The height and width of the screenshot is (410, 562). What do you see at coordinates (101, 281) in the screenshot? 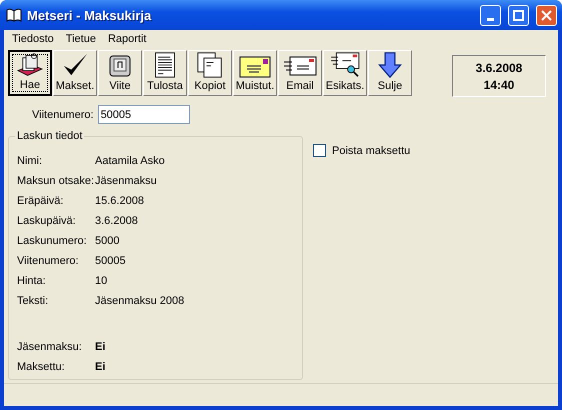
I see `field-value: 10` at bounding box center [101, 281].